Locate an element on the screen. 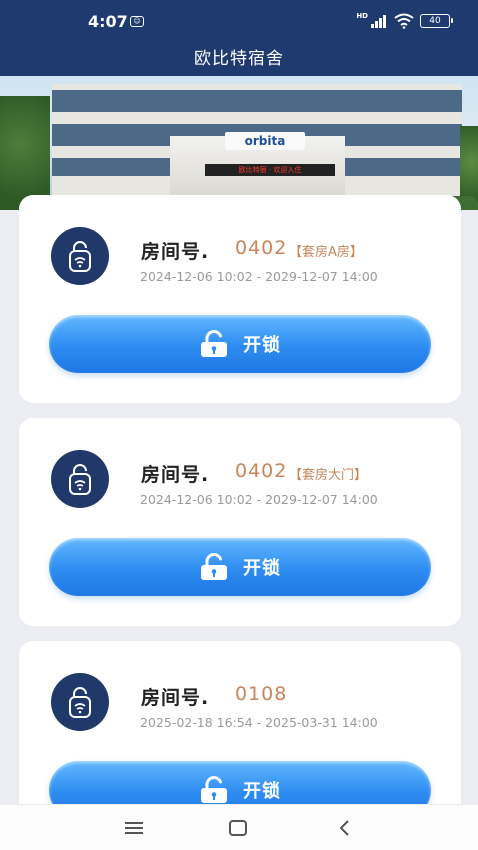  home-square-icon is located at coordinates (238, 828).